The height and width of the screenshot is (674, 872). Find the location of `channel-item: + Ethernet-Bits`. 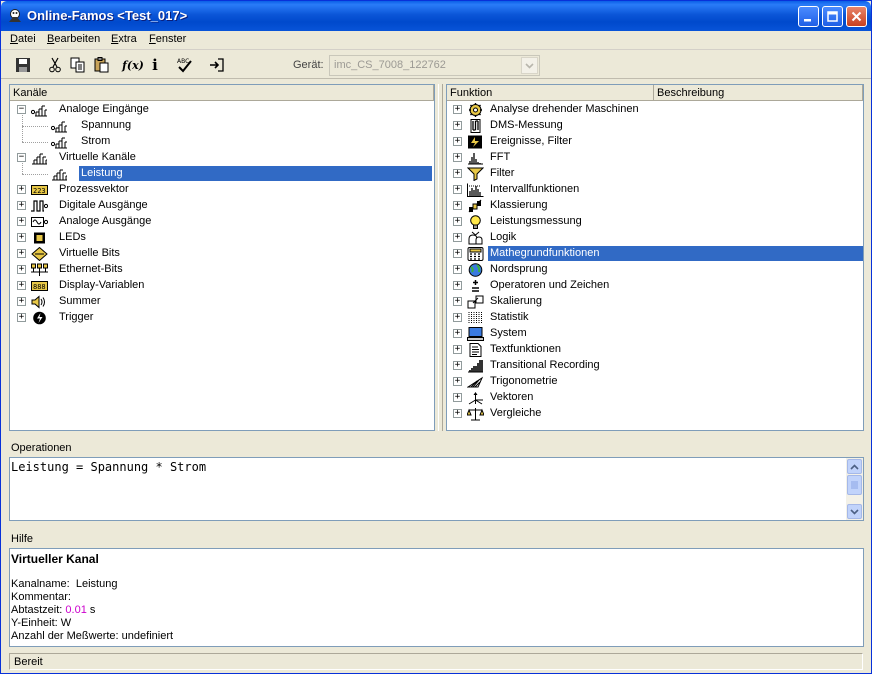

channel-item: + Ethernet-Bits is located at coordinates (222, 270).